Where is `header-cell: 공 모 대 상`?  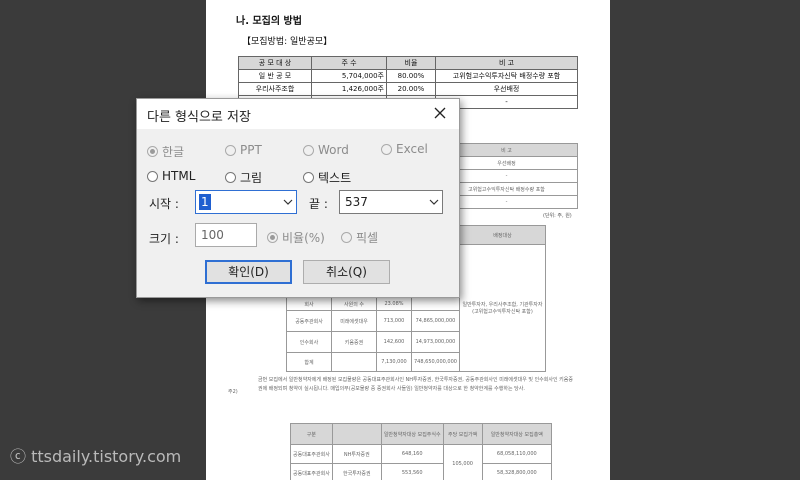
header-cell: 공 모 대 상 is located at coordinates (275, 63).